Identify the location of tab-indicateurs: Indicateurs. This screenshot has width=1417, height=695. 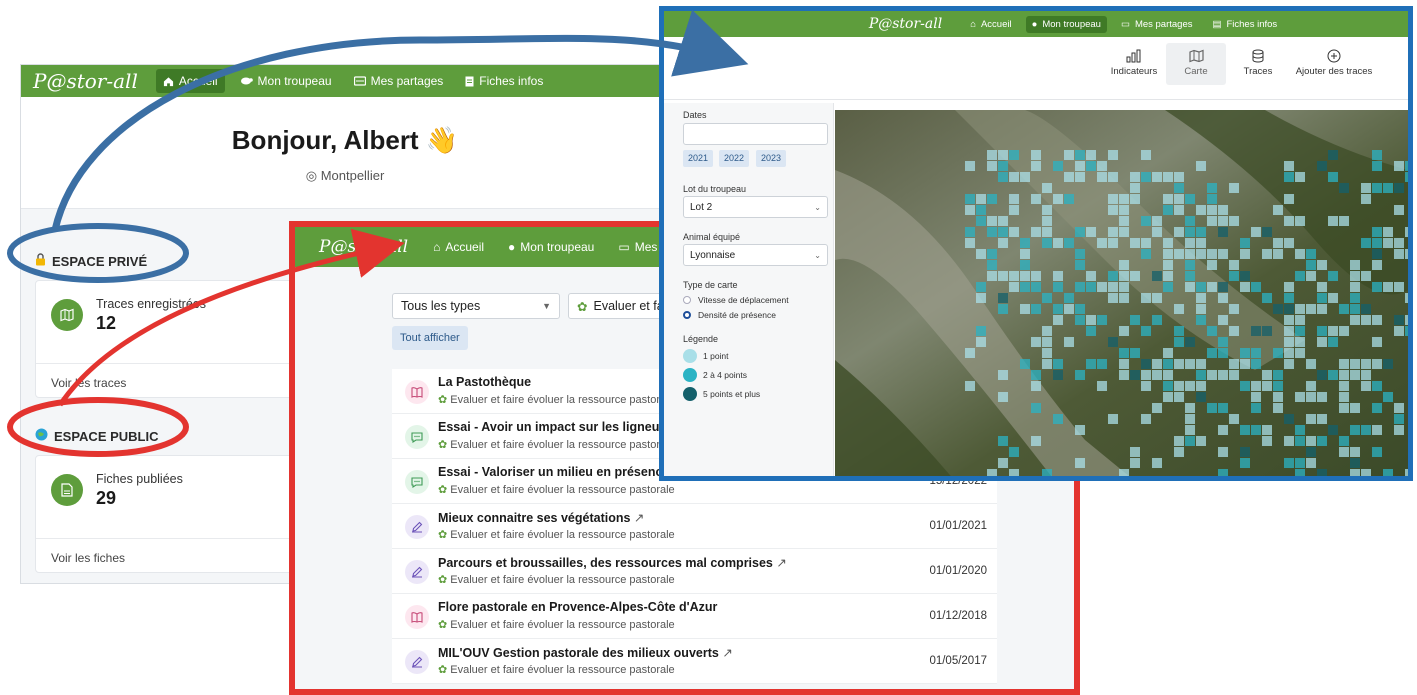
(1134, 63).